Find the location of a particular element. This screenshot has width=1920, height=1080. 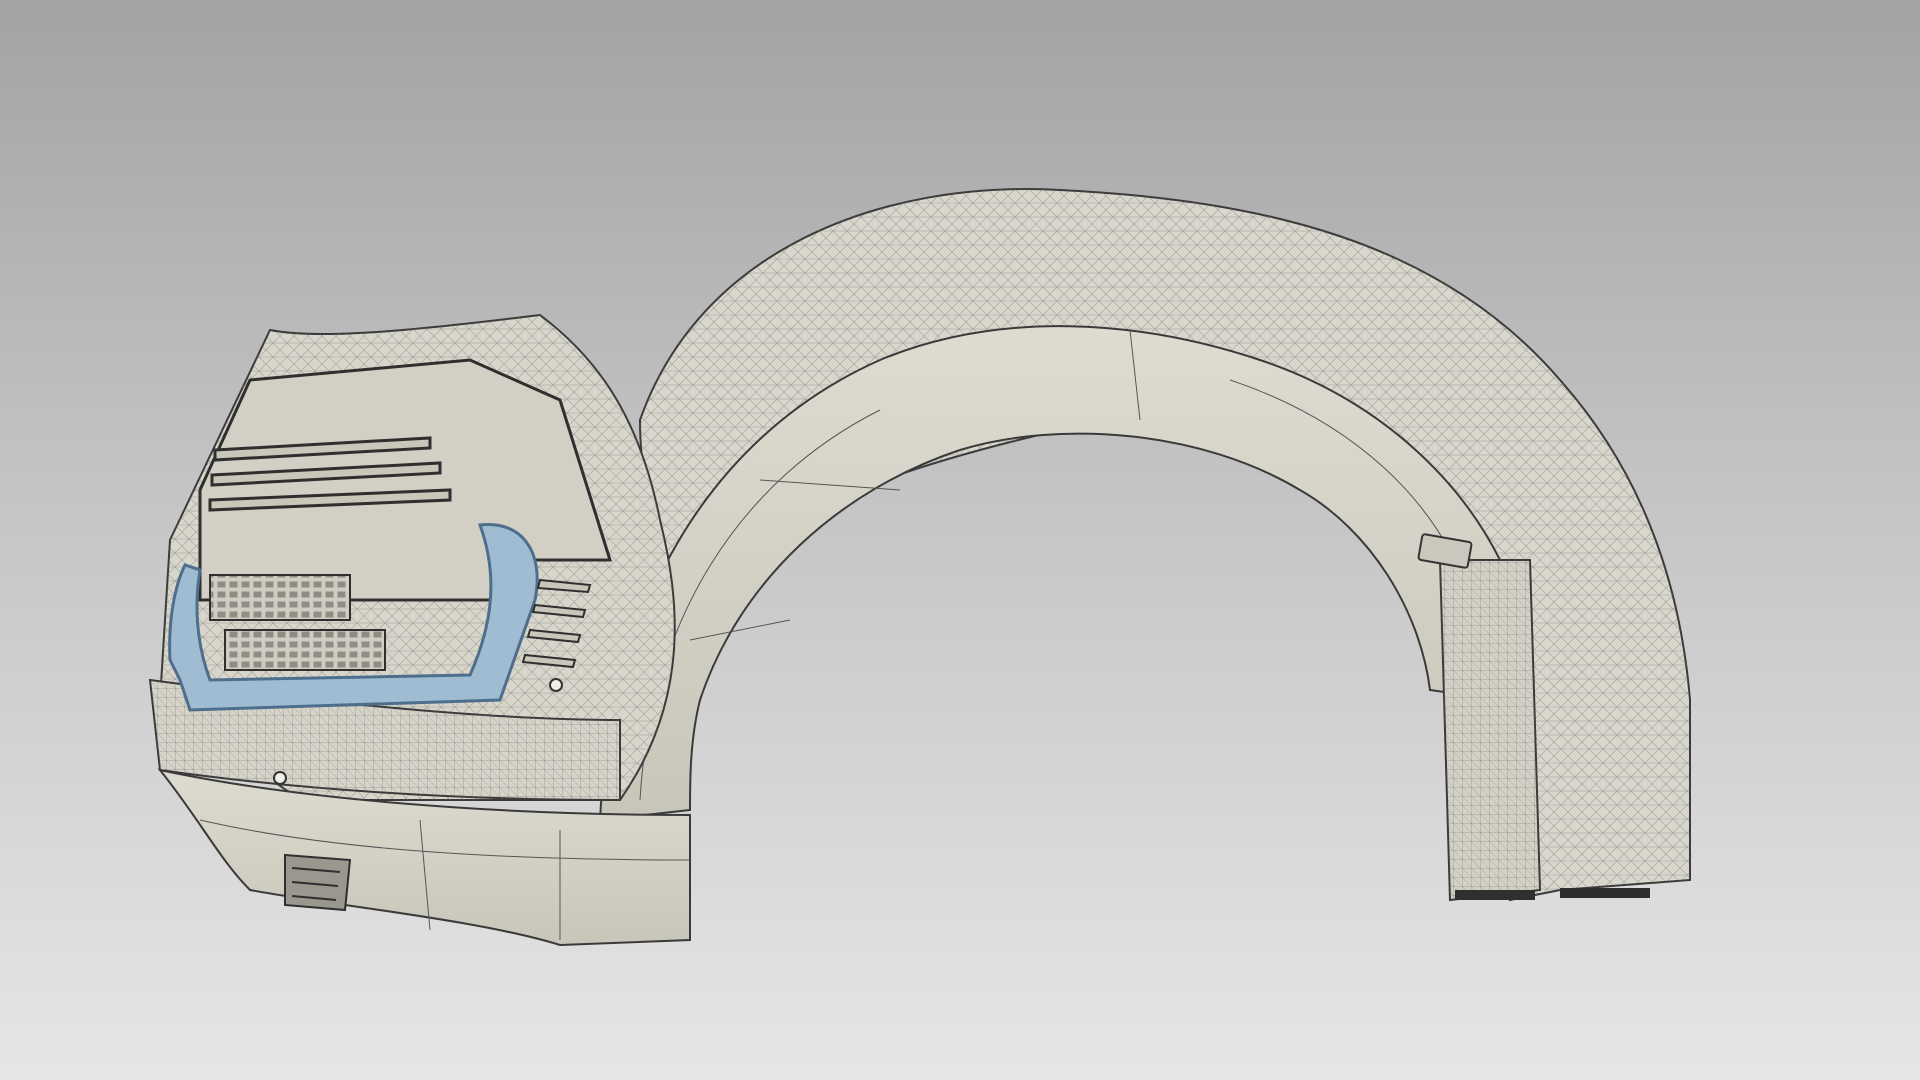

lower-grille-lower is located at coordinates (305, 650).